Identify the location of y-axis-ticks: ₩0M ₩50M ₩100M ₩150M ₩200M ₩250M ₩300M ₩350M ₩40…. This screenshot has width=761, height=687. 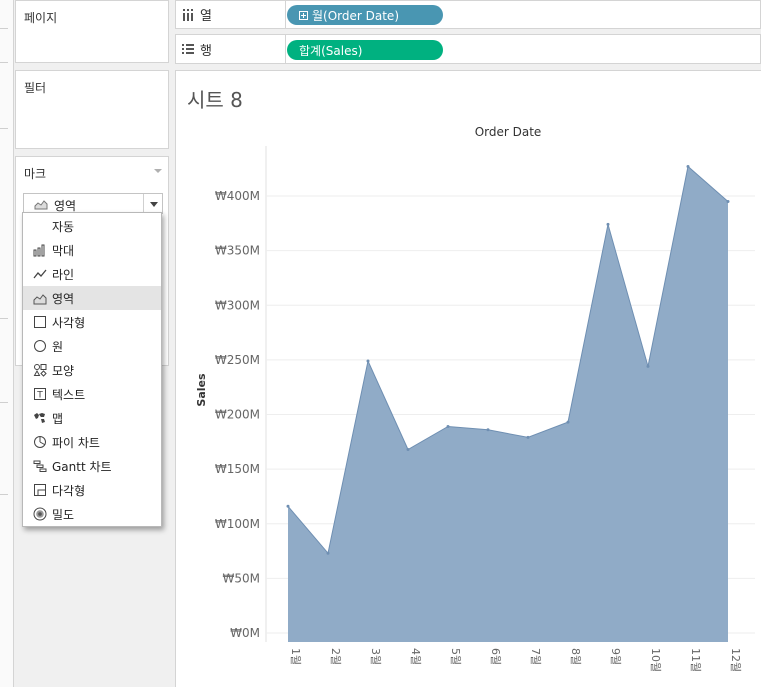
(237, 414).